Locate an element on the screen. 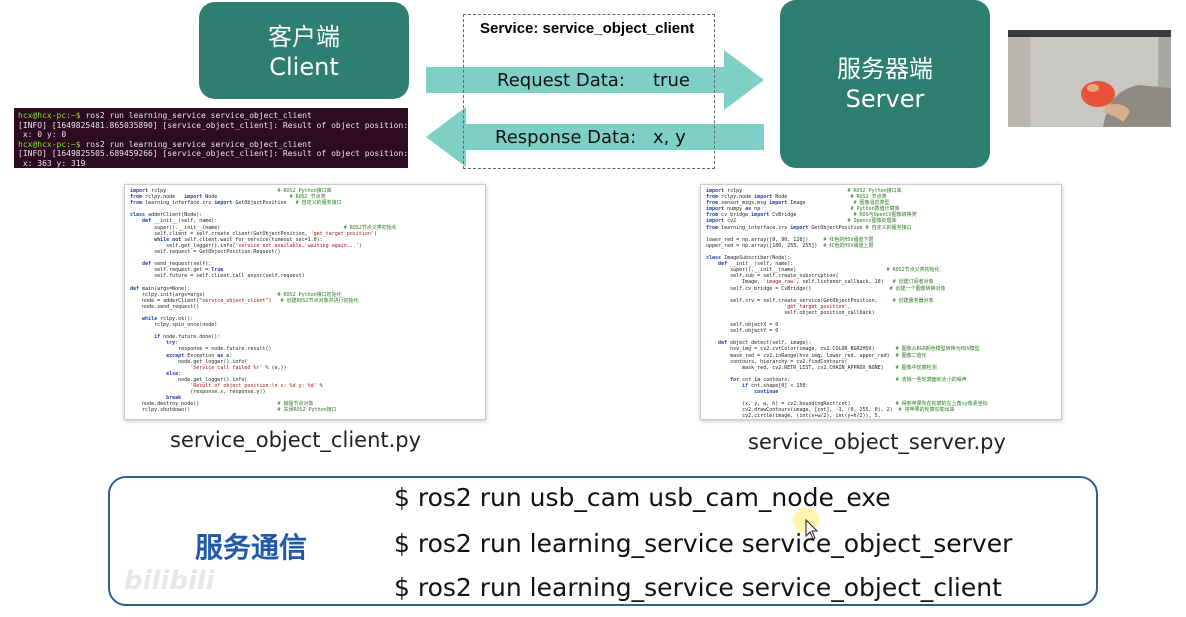 The width and height of the screenshot is (1186, 617). server-node-en-label: Server is located at coordinates (885, 99).